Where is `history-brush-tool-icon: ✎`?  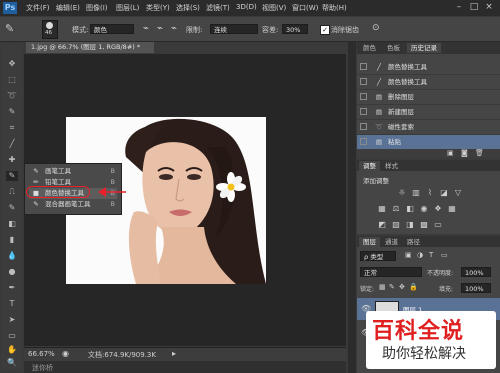
history-brush-tool-icon: ✎ is located at coordinates (12, 208).